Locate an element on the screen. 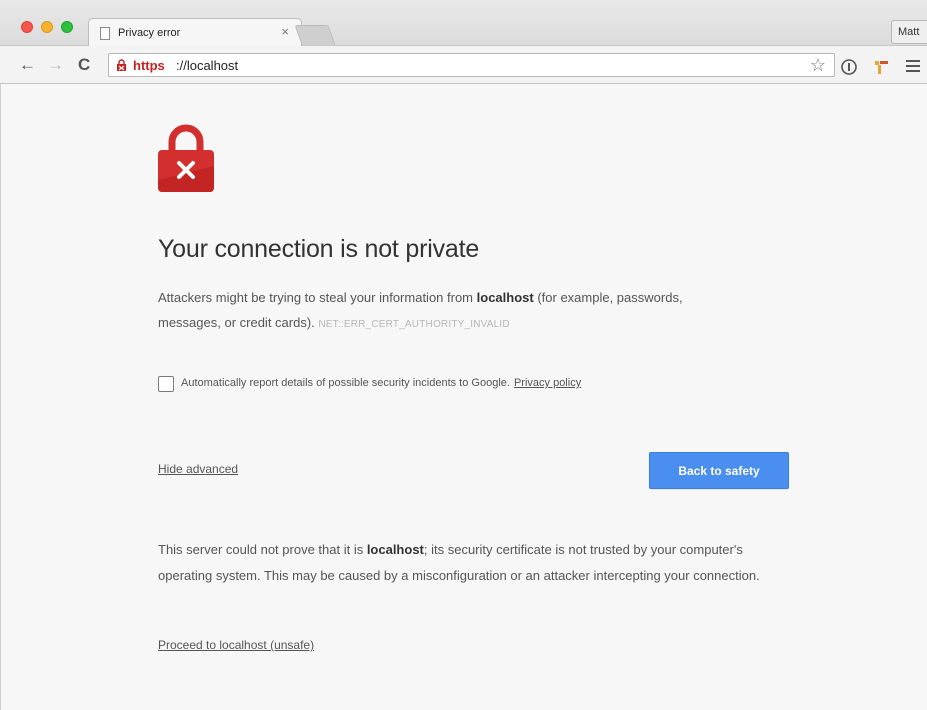  minimize-window-button is located at coordinates (47, 27).